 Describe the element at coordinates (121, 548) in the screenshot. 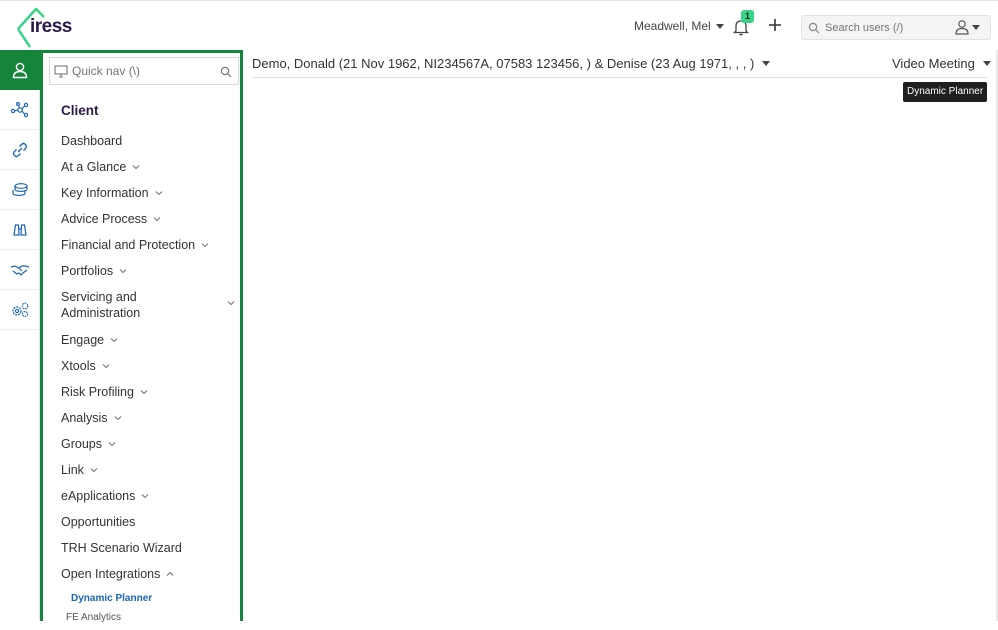

I see `nav-item-label: TRH Scenario Wizard` at that location.